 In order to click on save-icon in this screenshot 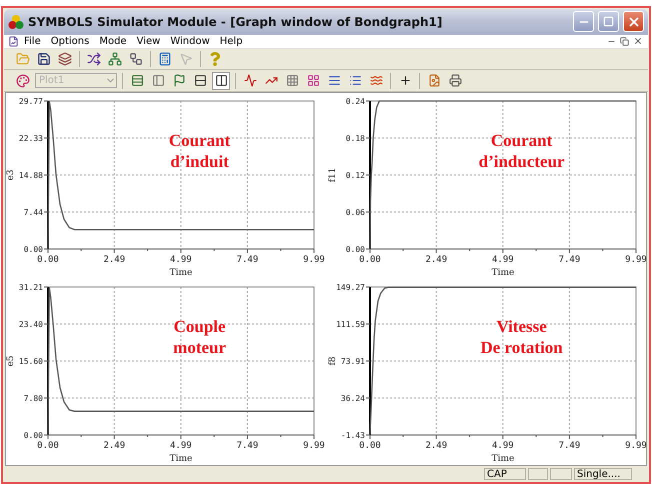, I will do `click(44, 59)`.